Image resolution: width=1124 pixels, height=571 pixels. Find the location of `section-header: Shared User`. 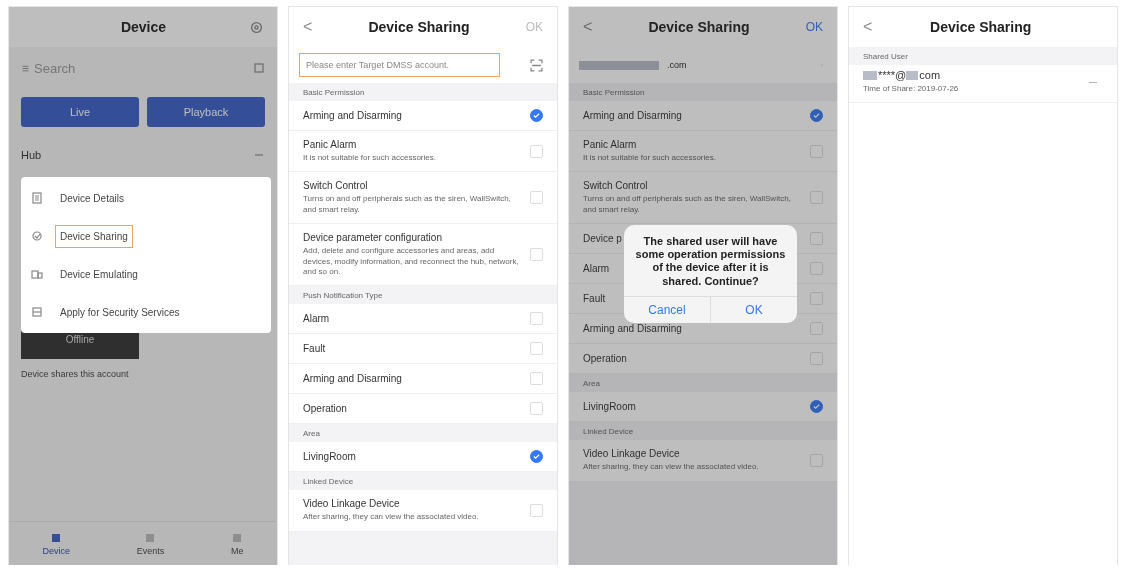

section-header: Shared User is located at coordinates (983, 56).